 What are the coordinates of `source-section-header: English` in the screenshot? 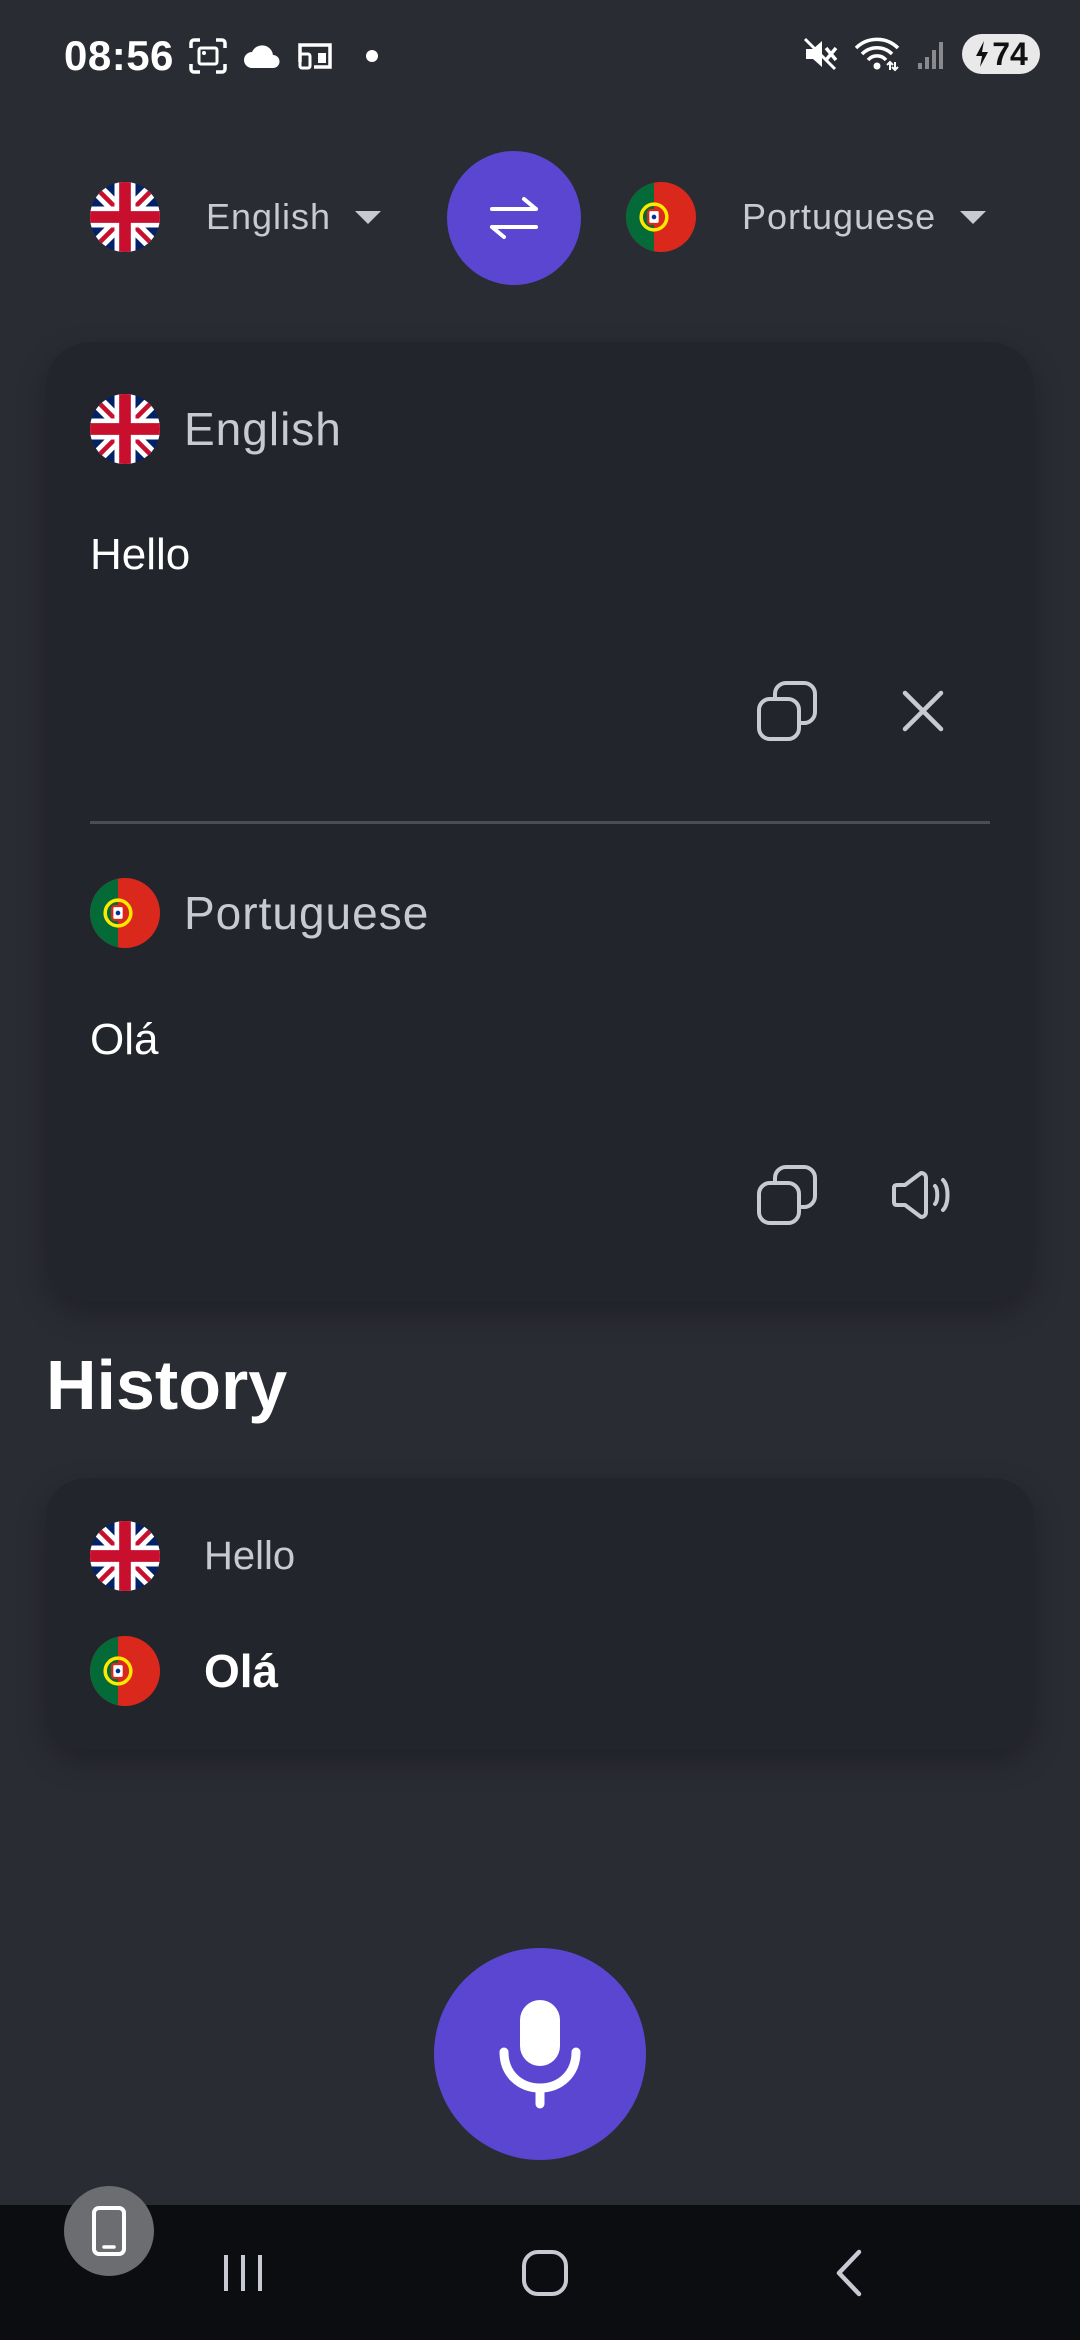 It's located at (216, 429).